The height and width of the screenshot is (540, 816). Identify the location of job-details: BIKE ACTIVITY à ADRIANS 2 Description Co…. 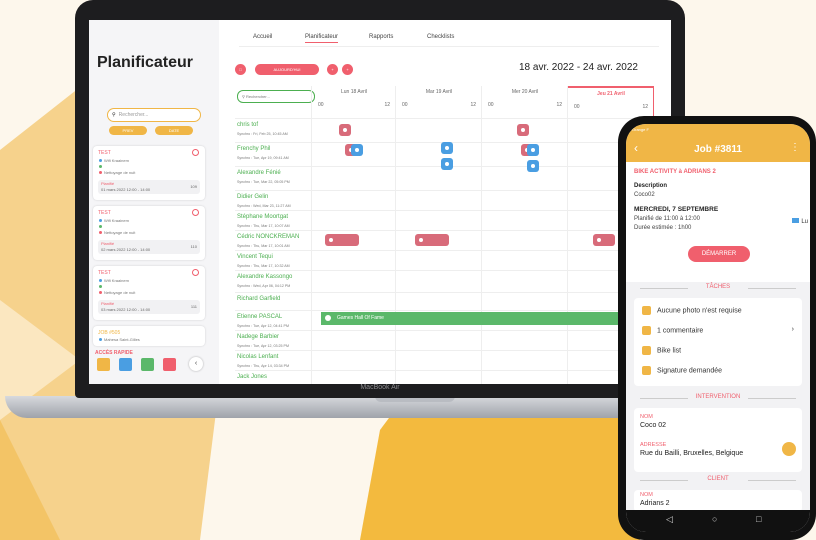
(718, 222).